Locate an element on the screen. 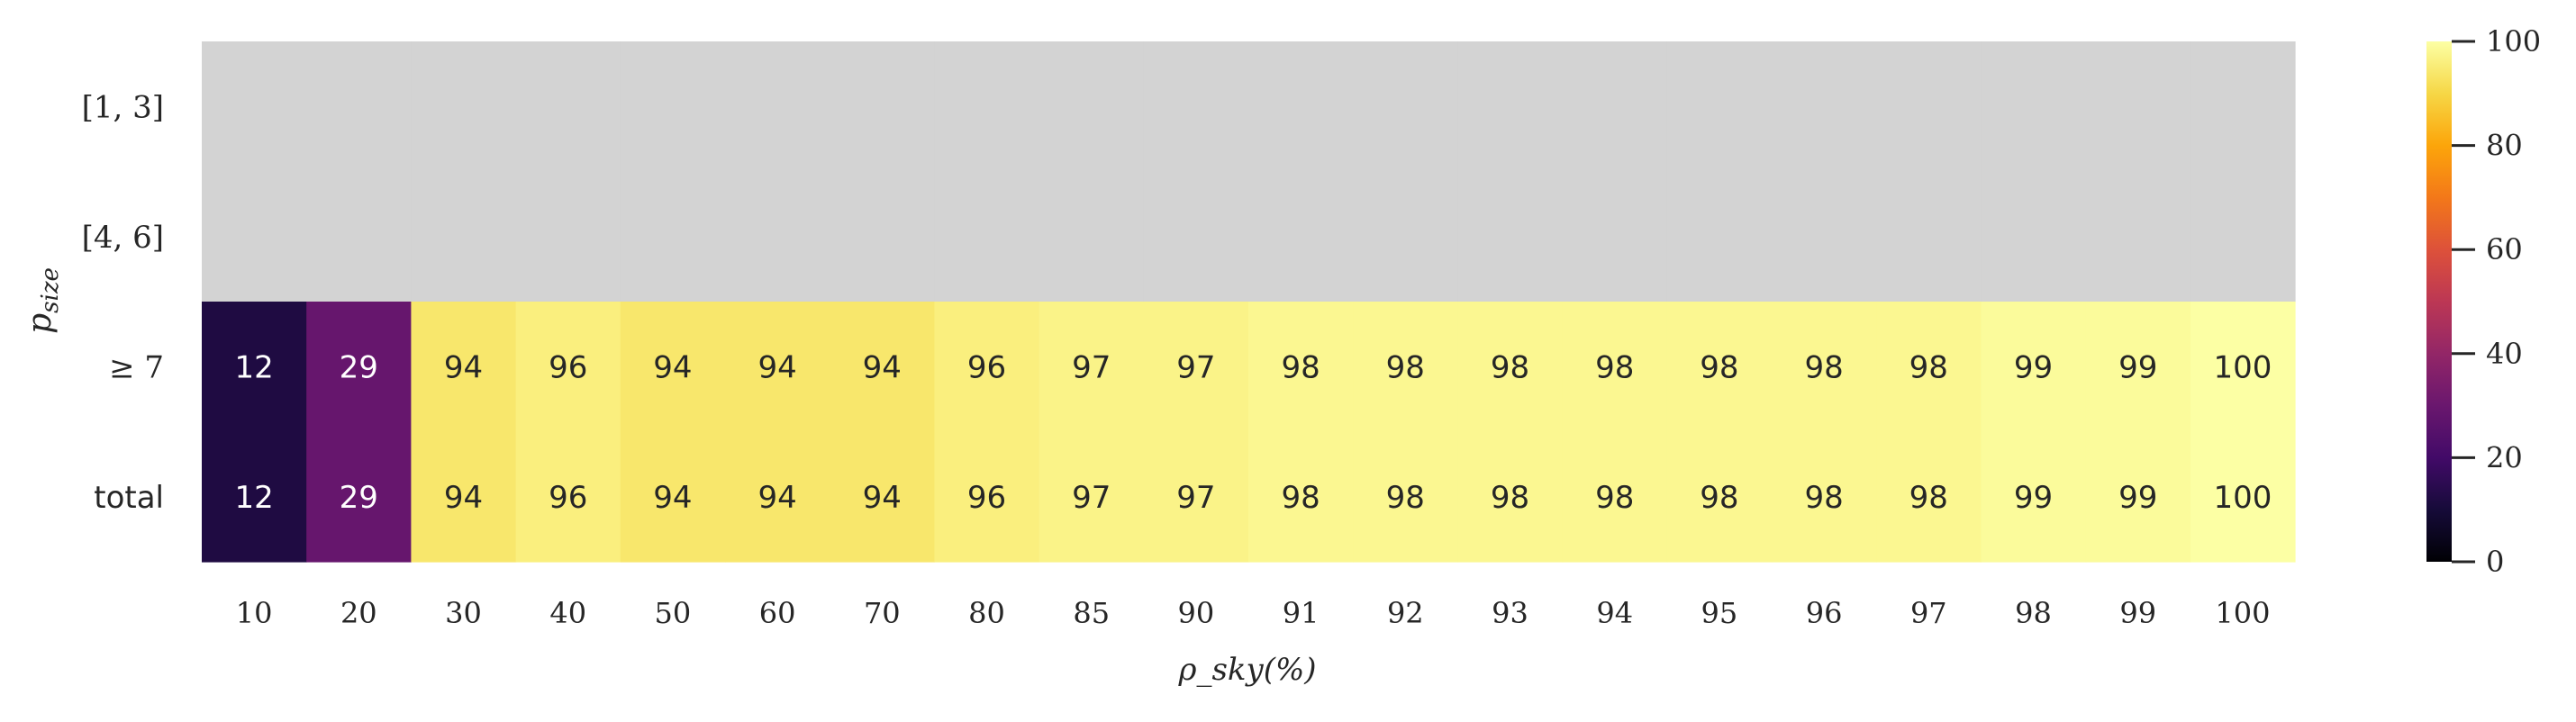 Image resolution: width=2576 pixels, height=722 pixels. x-tick-label: 93 is located at coordinates (1510, 613).